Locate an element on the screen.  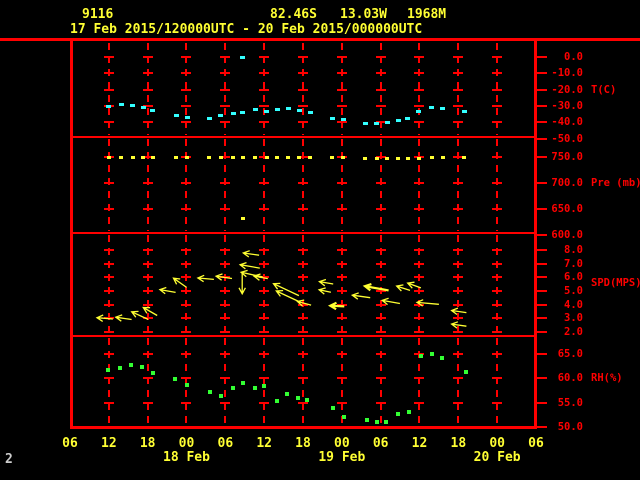
wind-arrow-layer is located at coordinates (281, 289).